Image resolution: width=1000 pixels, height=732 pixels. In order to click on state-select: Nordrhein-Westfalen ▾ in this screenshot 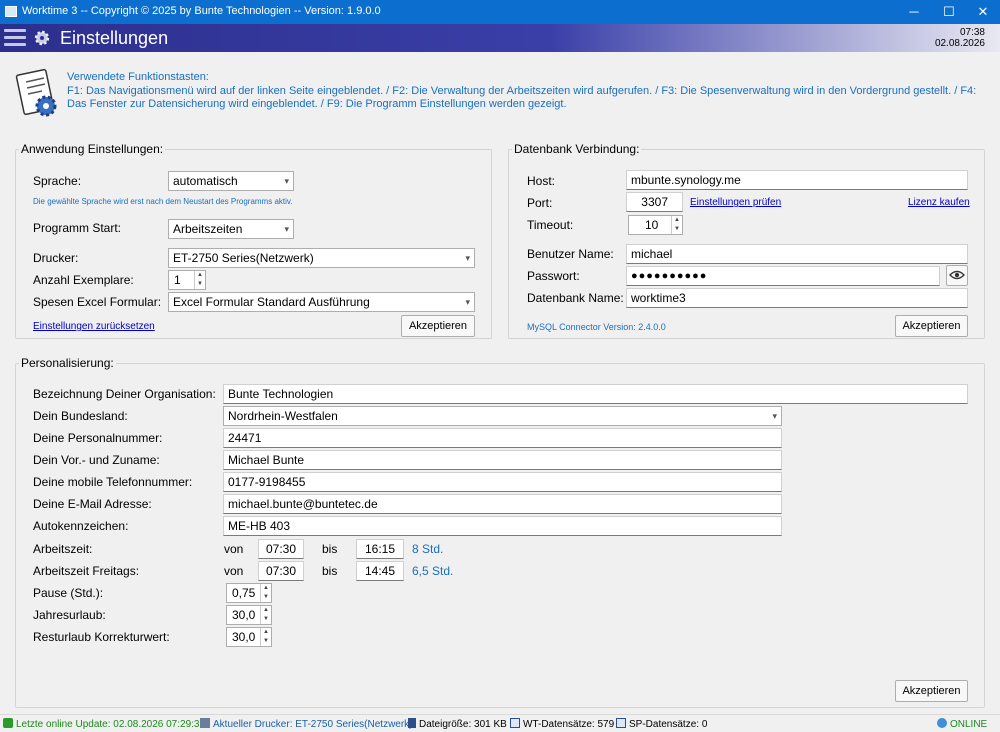, I will do `click(502, 416)`.